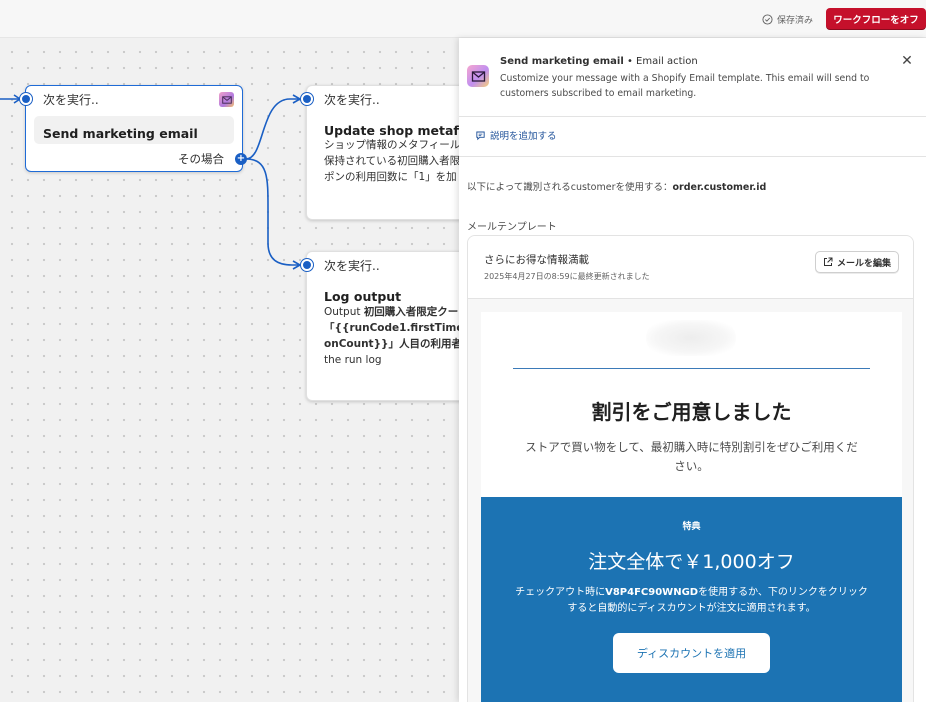  Describe the element at coordinates (907, 61) in the screenshot. I see `close-icon: ✕` at that location.